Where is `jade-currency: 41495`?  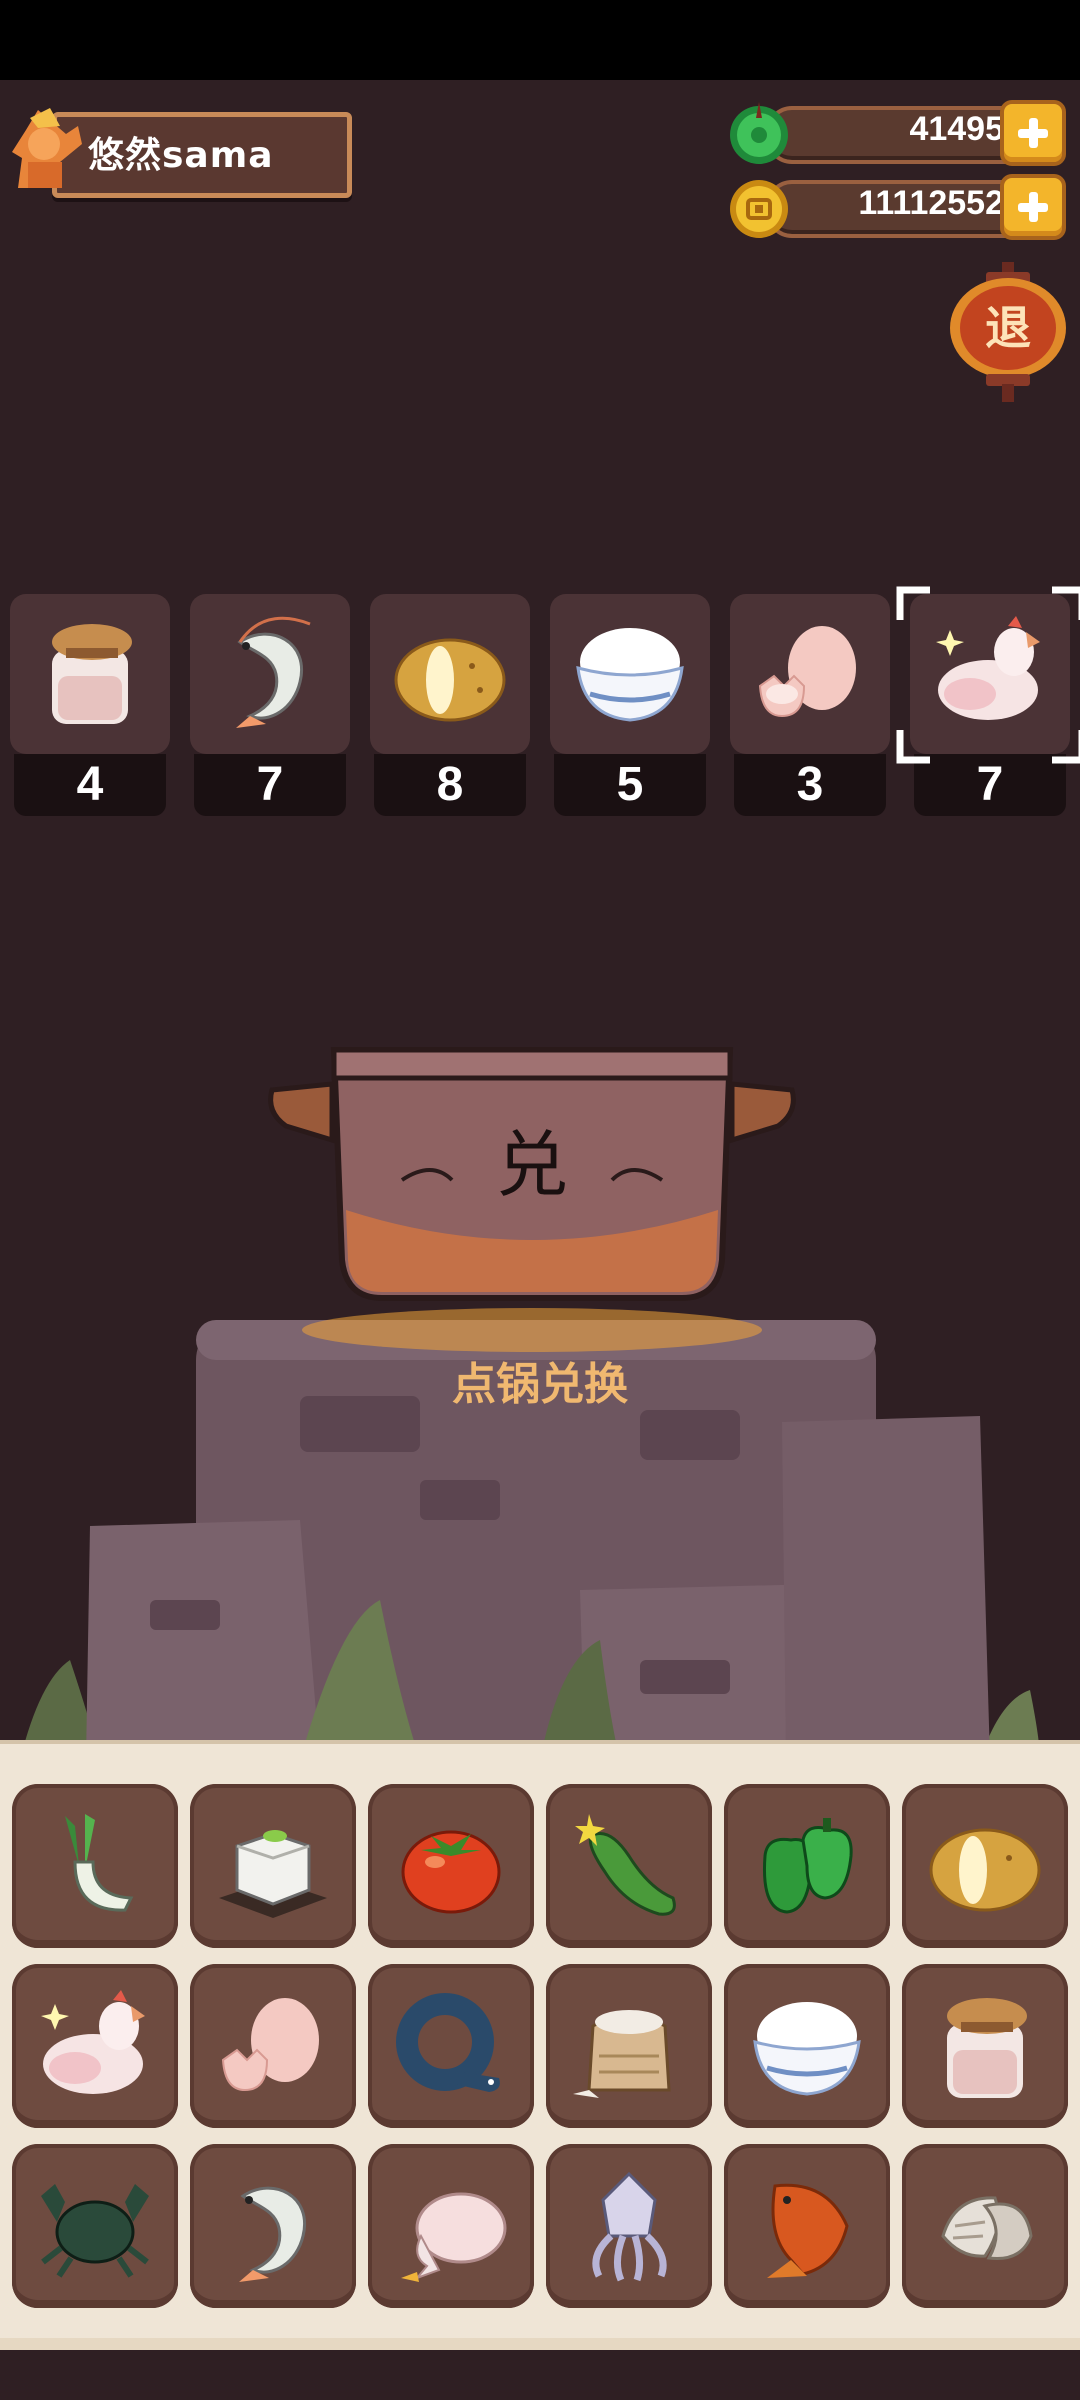
jade-currency: 41495 is located at coordinates (896, 133).